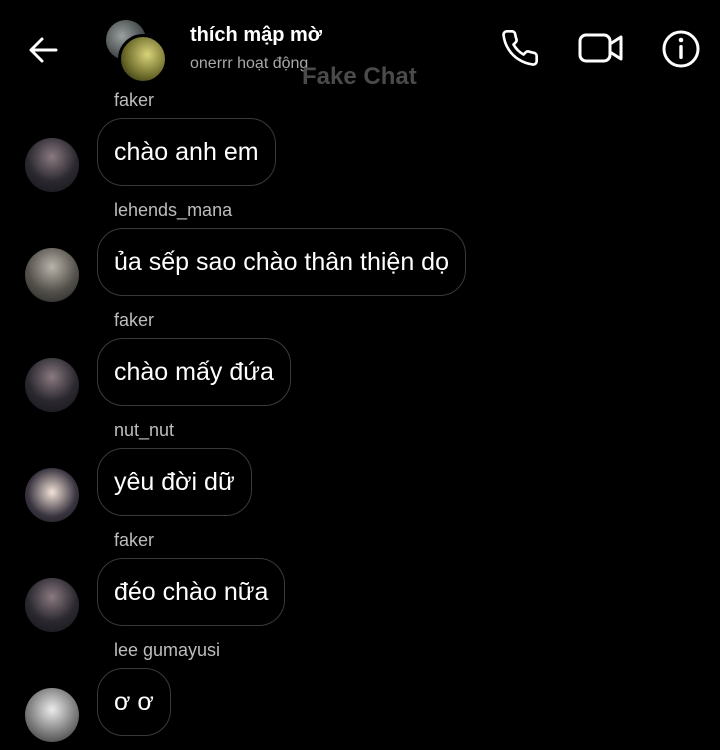 The height and width of the screenshot is (750, 720). I want to click on message-bubble: chào anh em, so click(186, 152).